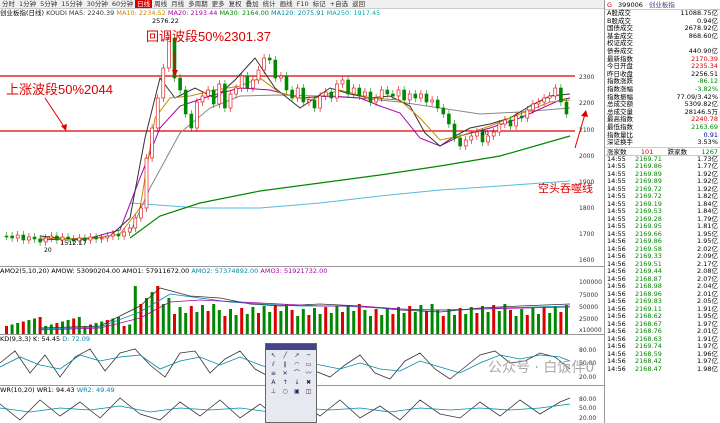  What do you see at coordinates (297, 383) in the screenshot?
I see `arrow-down-tool-icon: ↓` at bounding box center [297, 383].